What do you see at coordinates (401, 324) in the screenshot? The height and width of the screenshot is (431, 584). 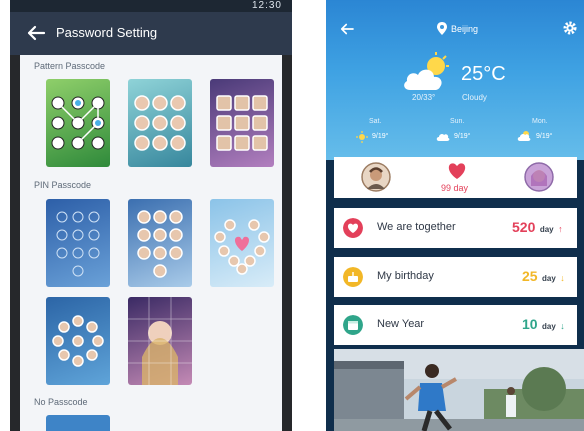 I see `anniversary-label: New Year` at bounding box center [401, 324].